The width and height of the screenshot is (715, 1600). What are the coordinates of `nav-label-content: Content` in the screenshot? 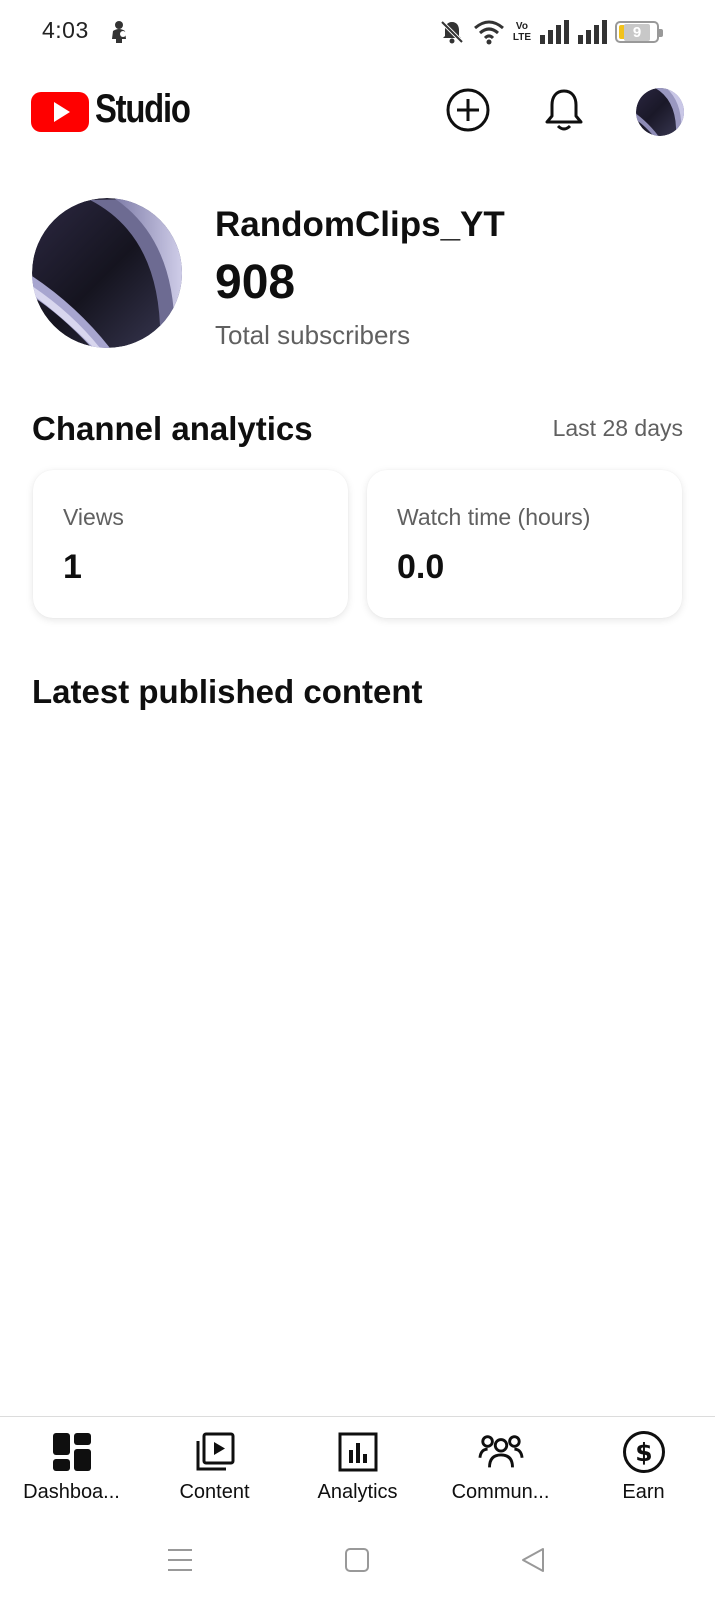 It's located at (214, 1492).